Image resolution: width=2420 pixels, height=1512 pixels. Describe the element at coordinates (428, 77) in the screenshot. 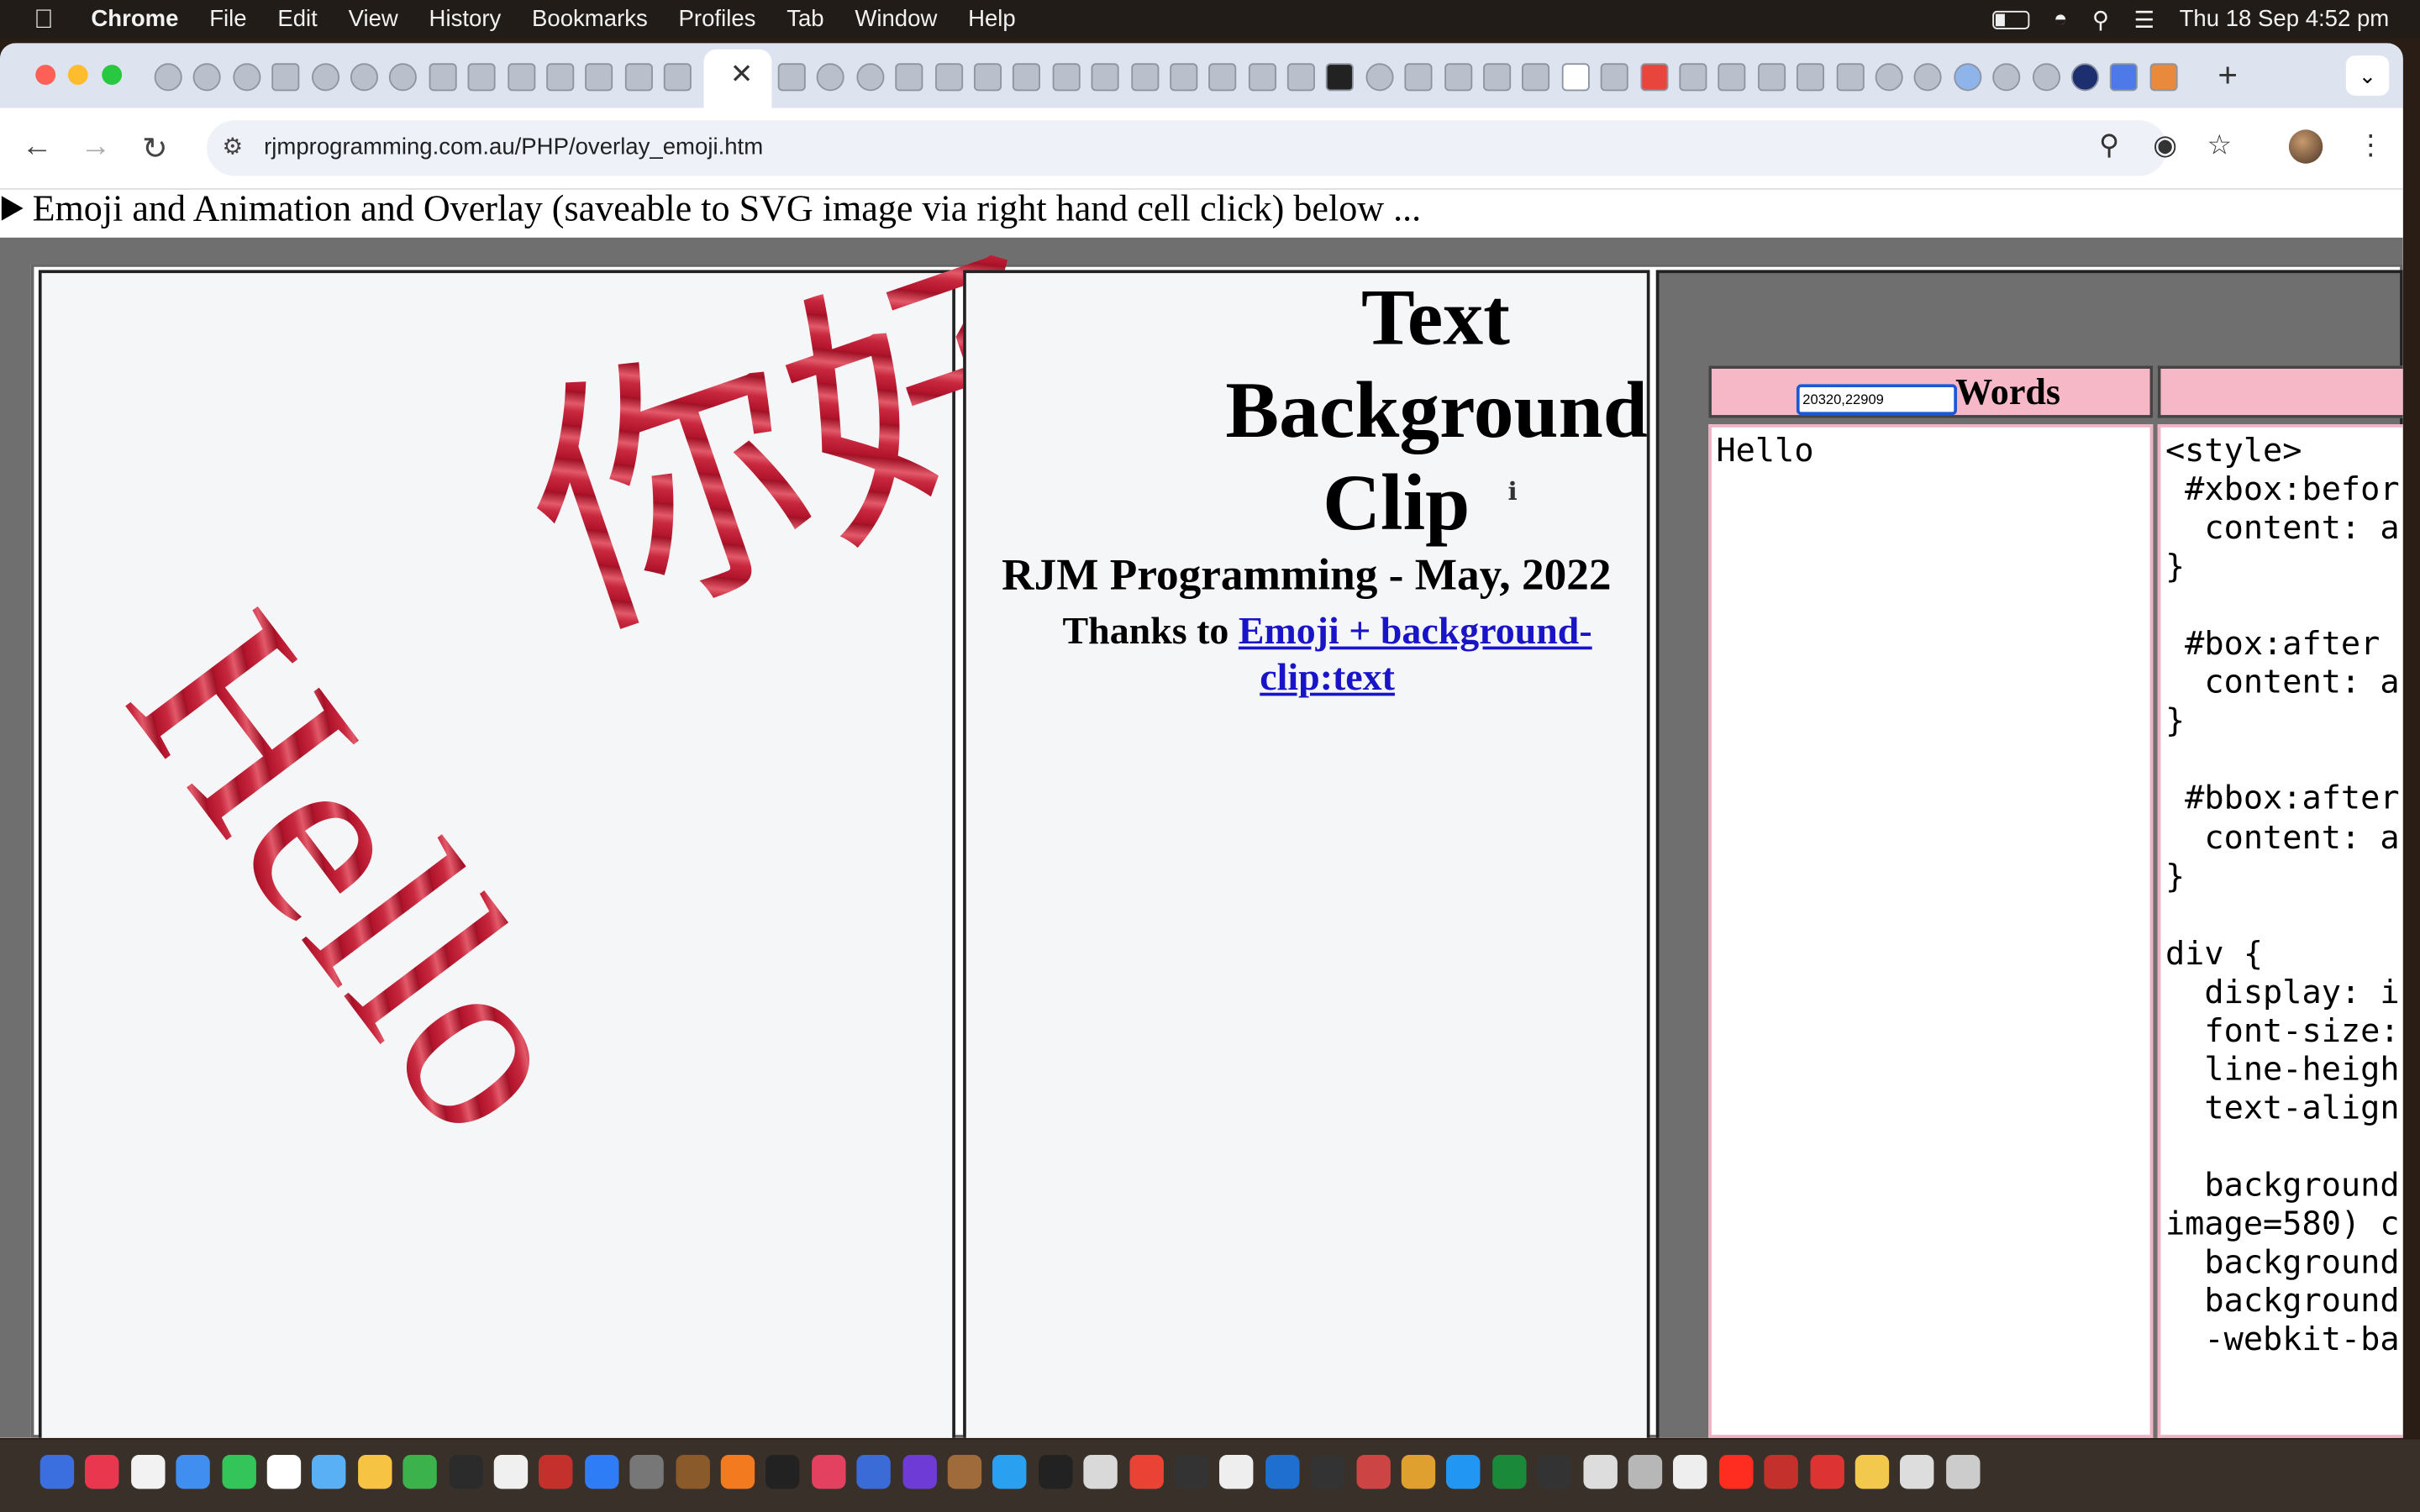

I see `tab-favicons` at that location.